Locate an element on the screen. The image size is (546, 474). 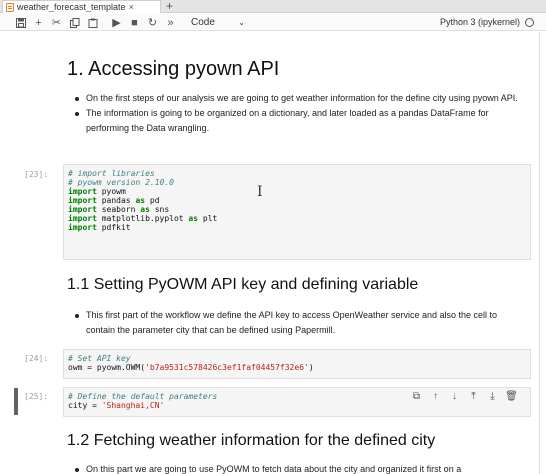
insert-below-icon: ⤓ is located at coordinates (492, 396).